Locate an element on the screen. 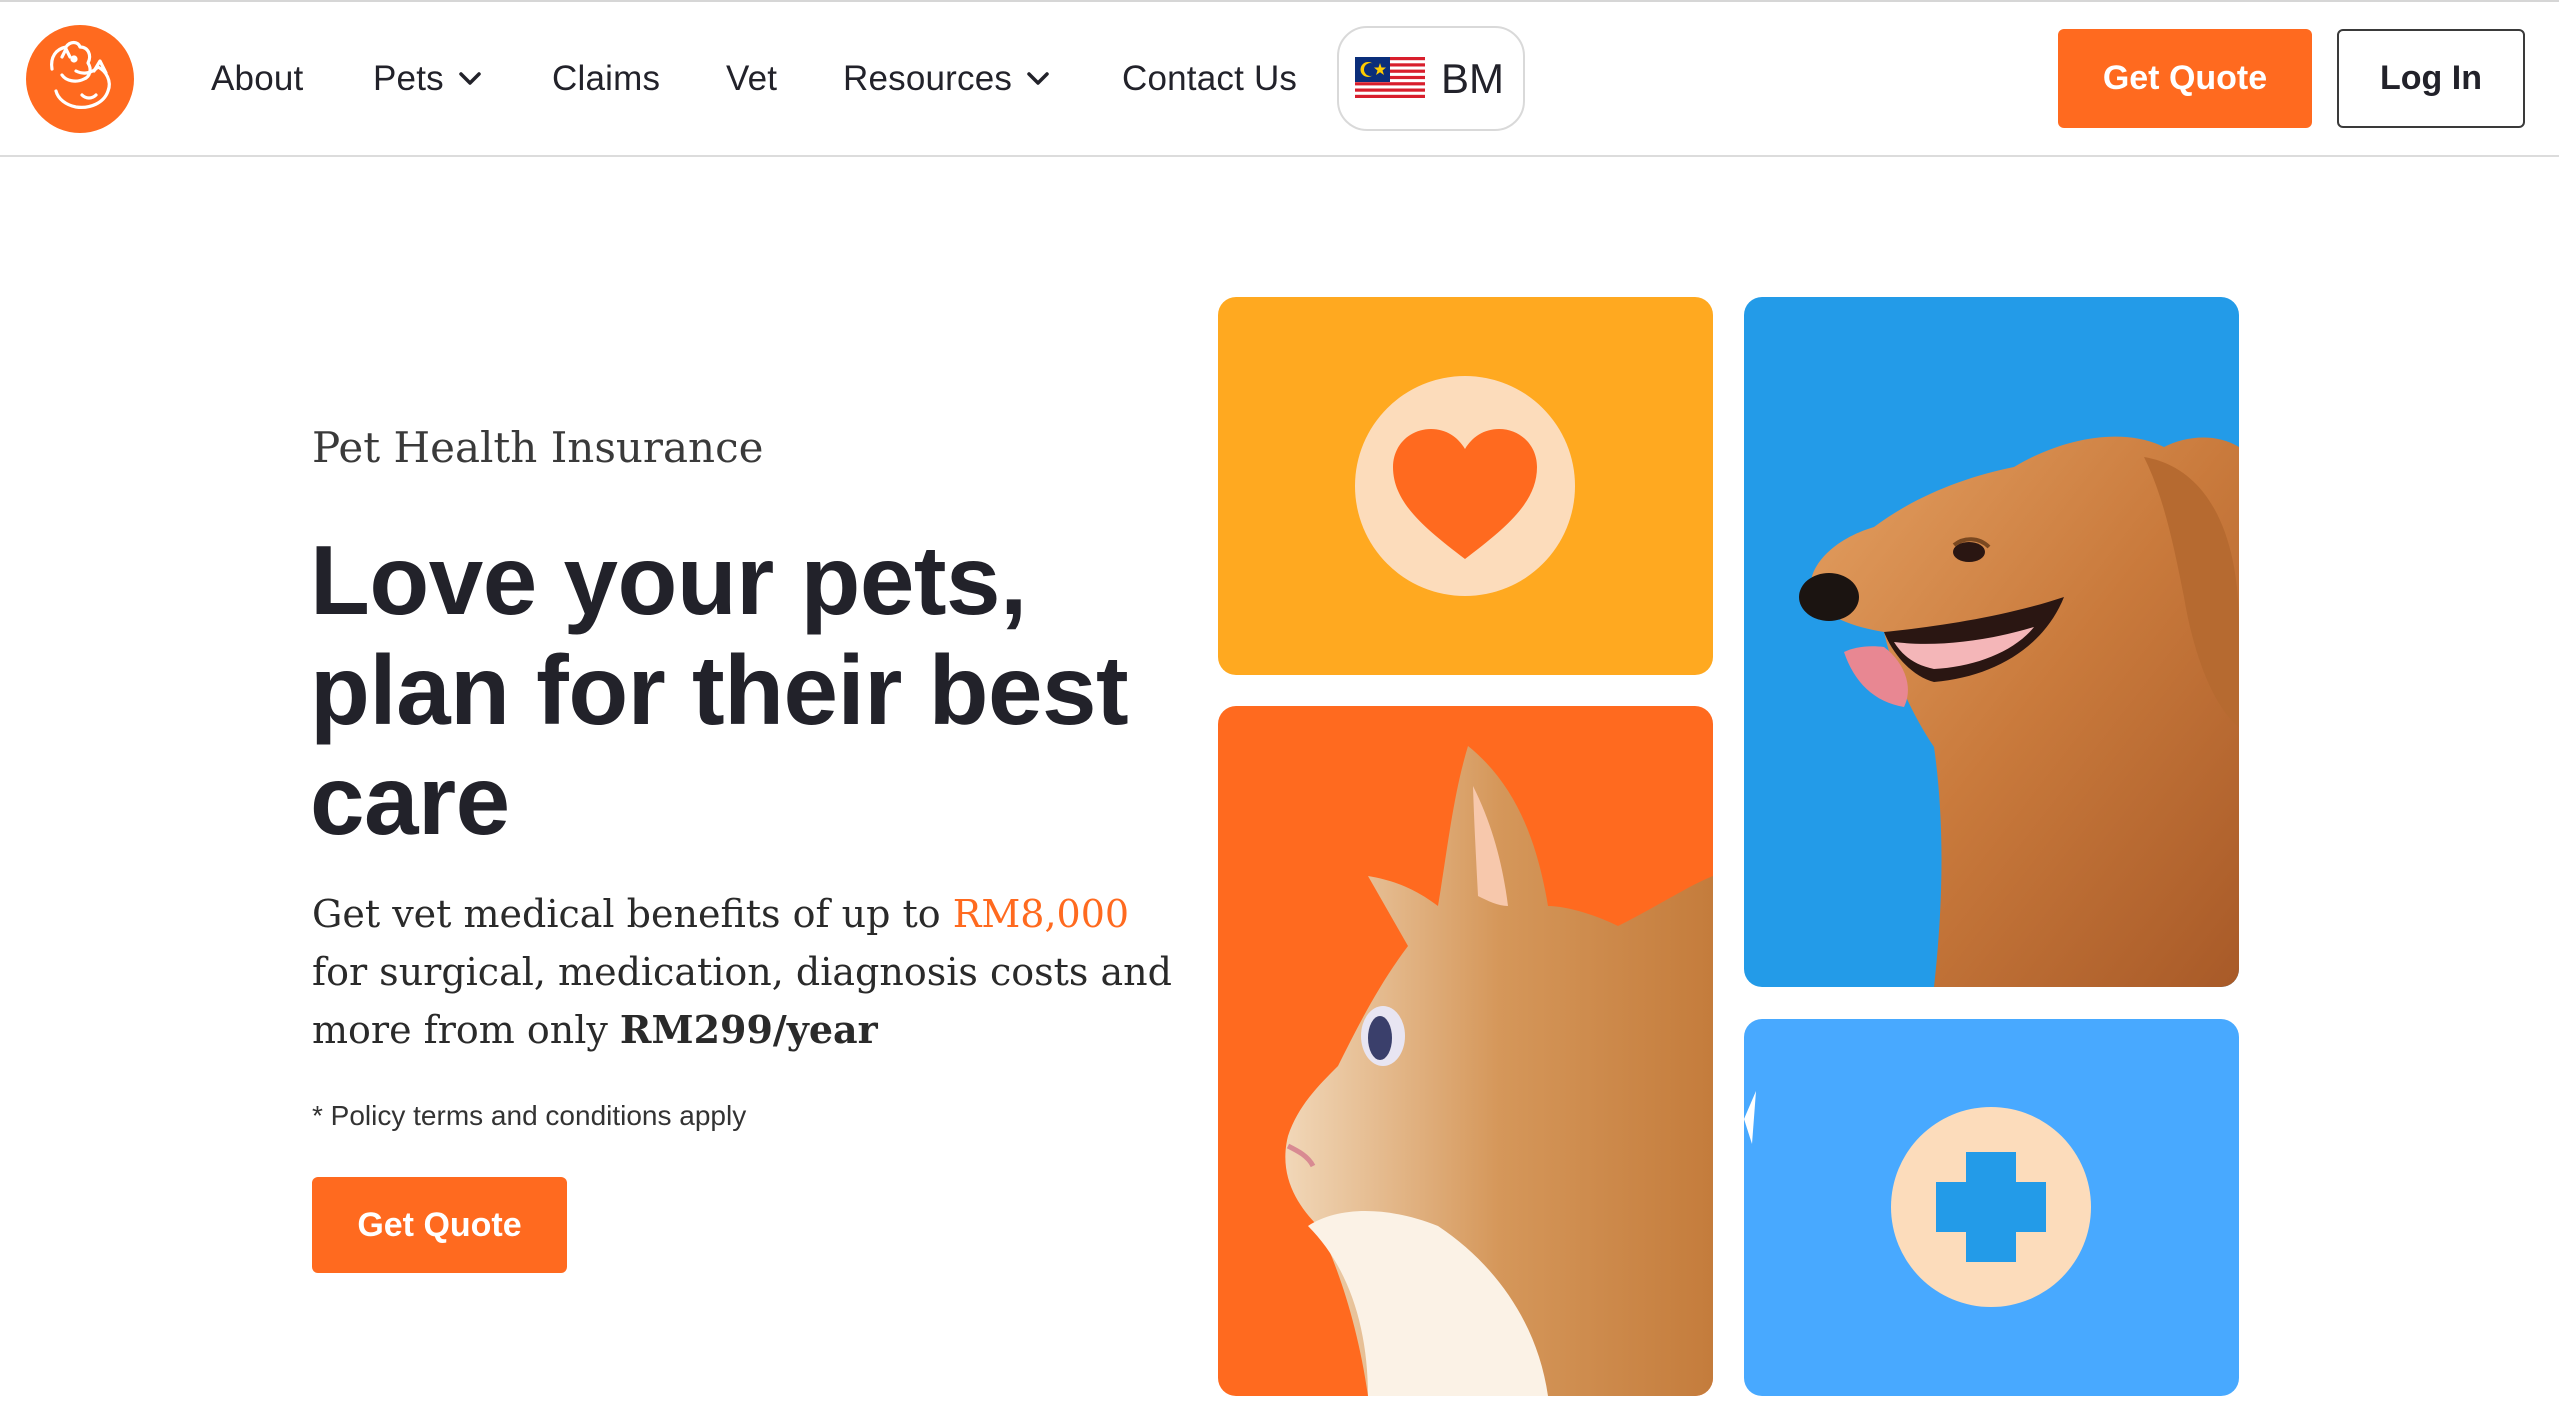 The width and height of the screenshot is (2559, 1408). nav-contact-us: Contact Us is located at coordinates (1209, 79).